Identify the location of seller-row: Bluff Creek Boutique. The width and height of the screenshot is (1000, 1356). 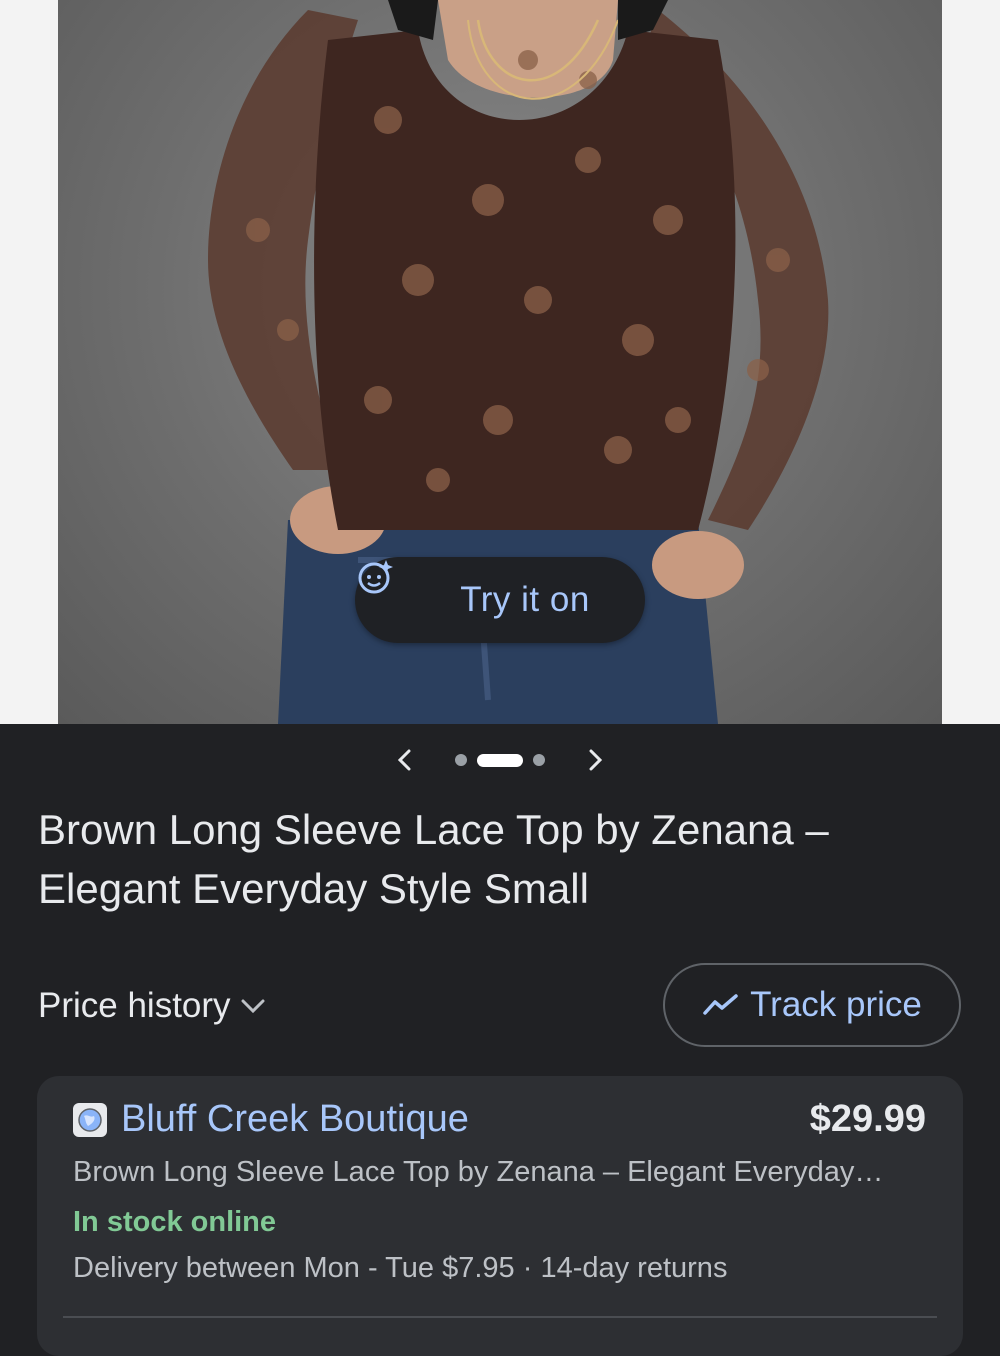
(271, 1119).